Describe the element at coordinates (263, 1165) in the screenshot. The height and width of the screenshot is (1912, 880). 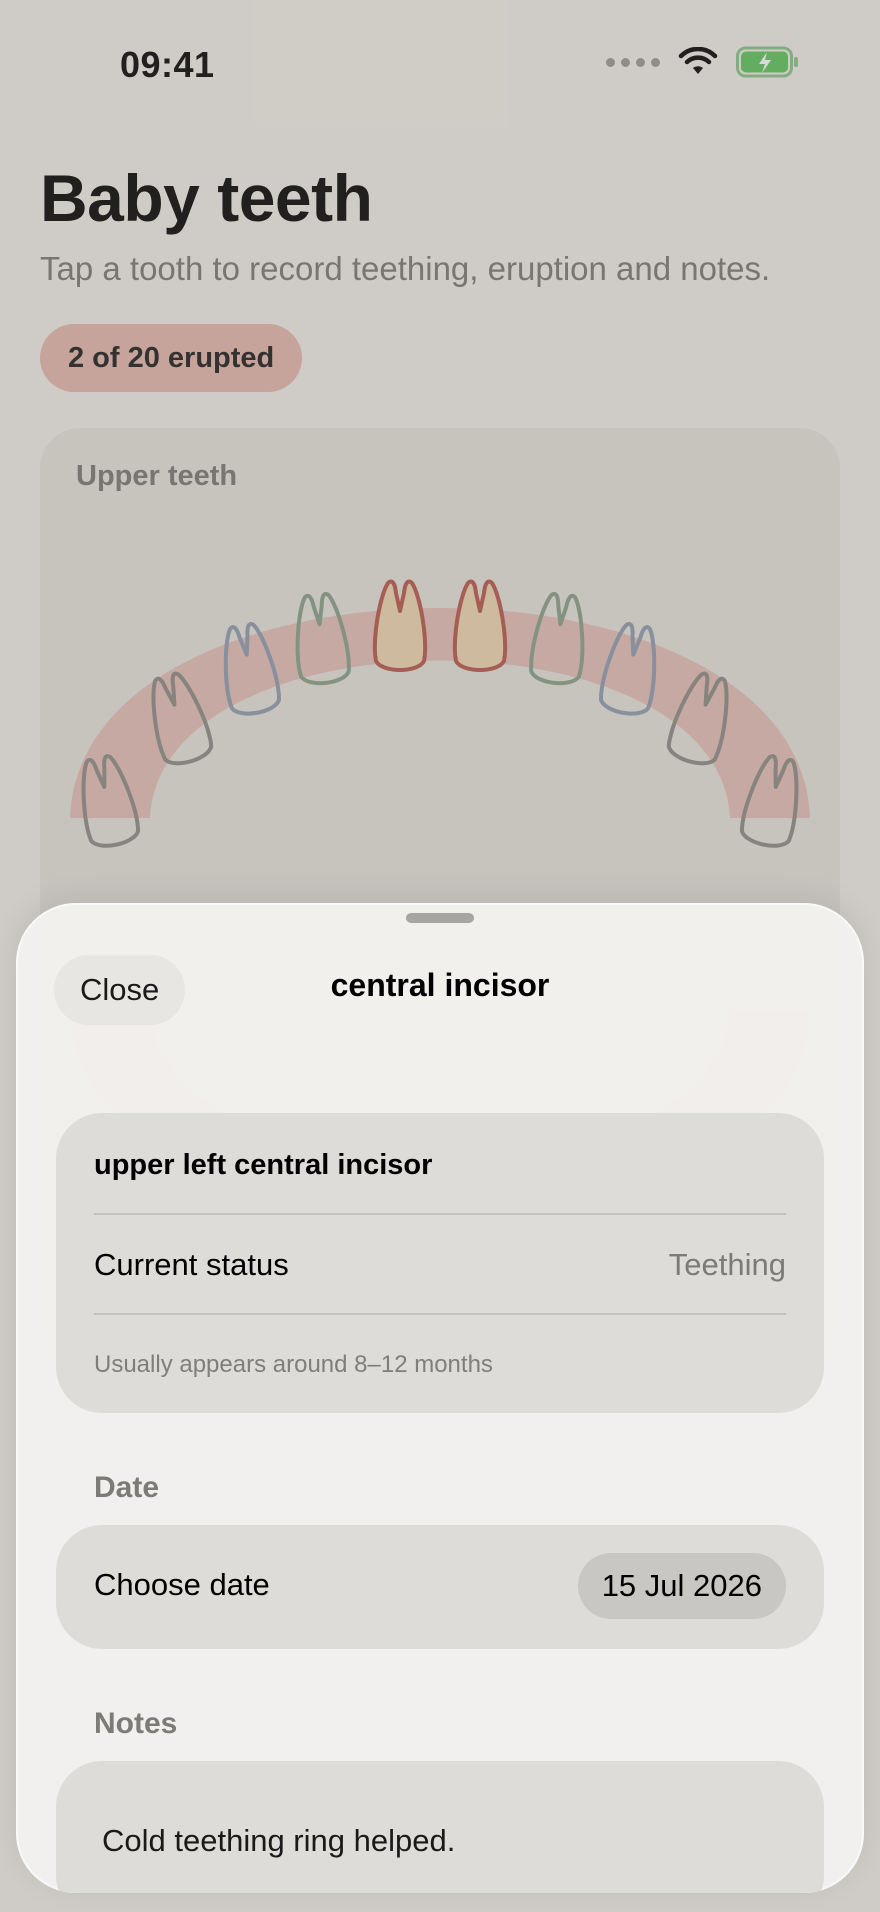
I see `tooth-full-name: upper left central incisor` at that location.